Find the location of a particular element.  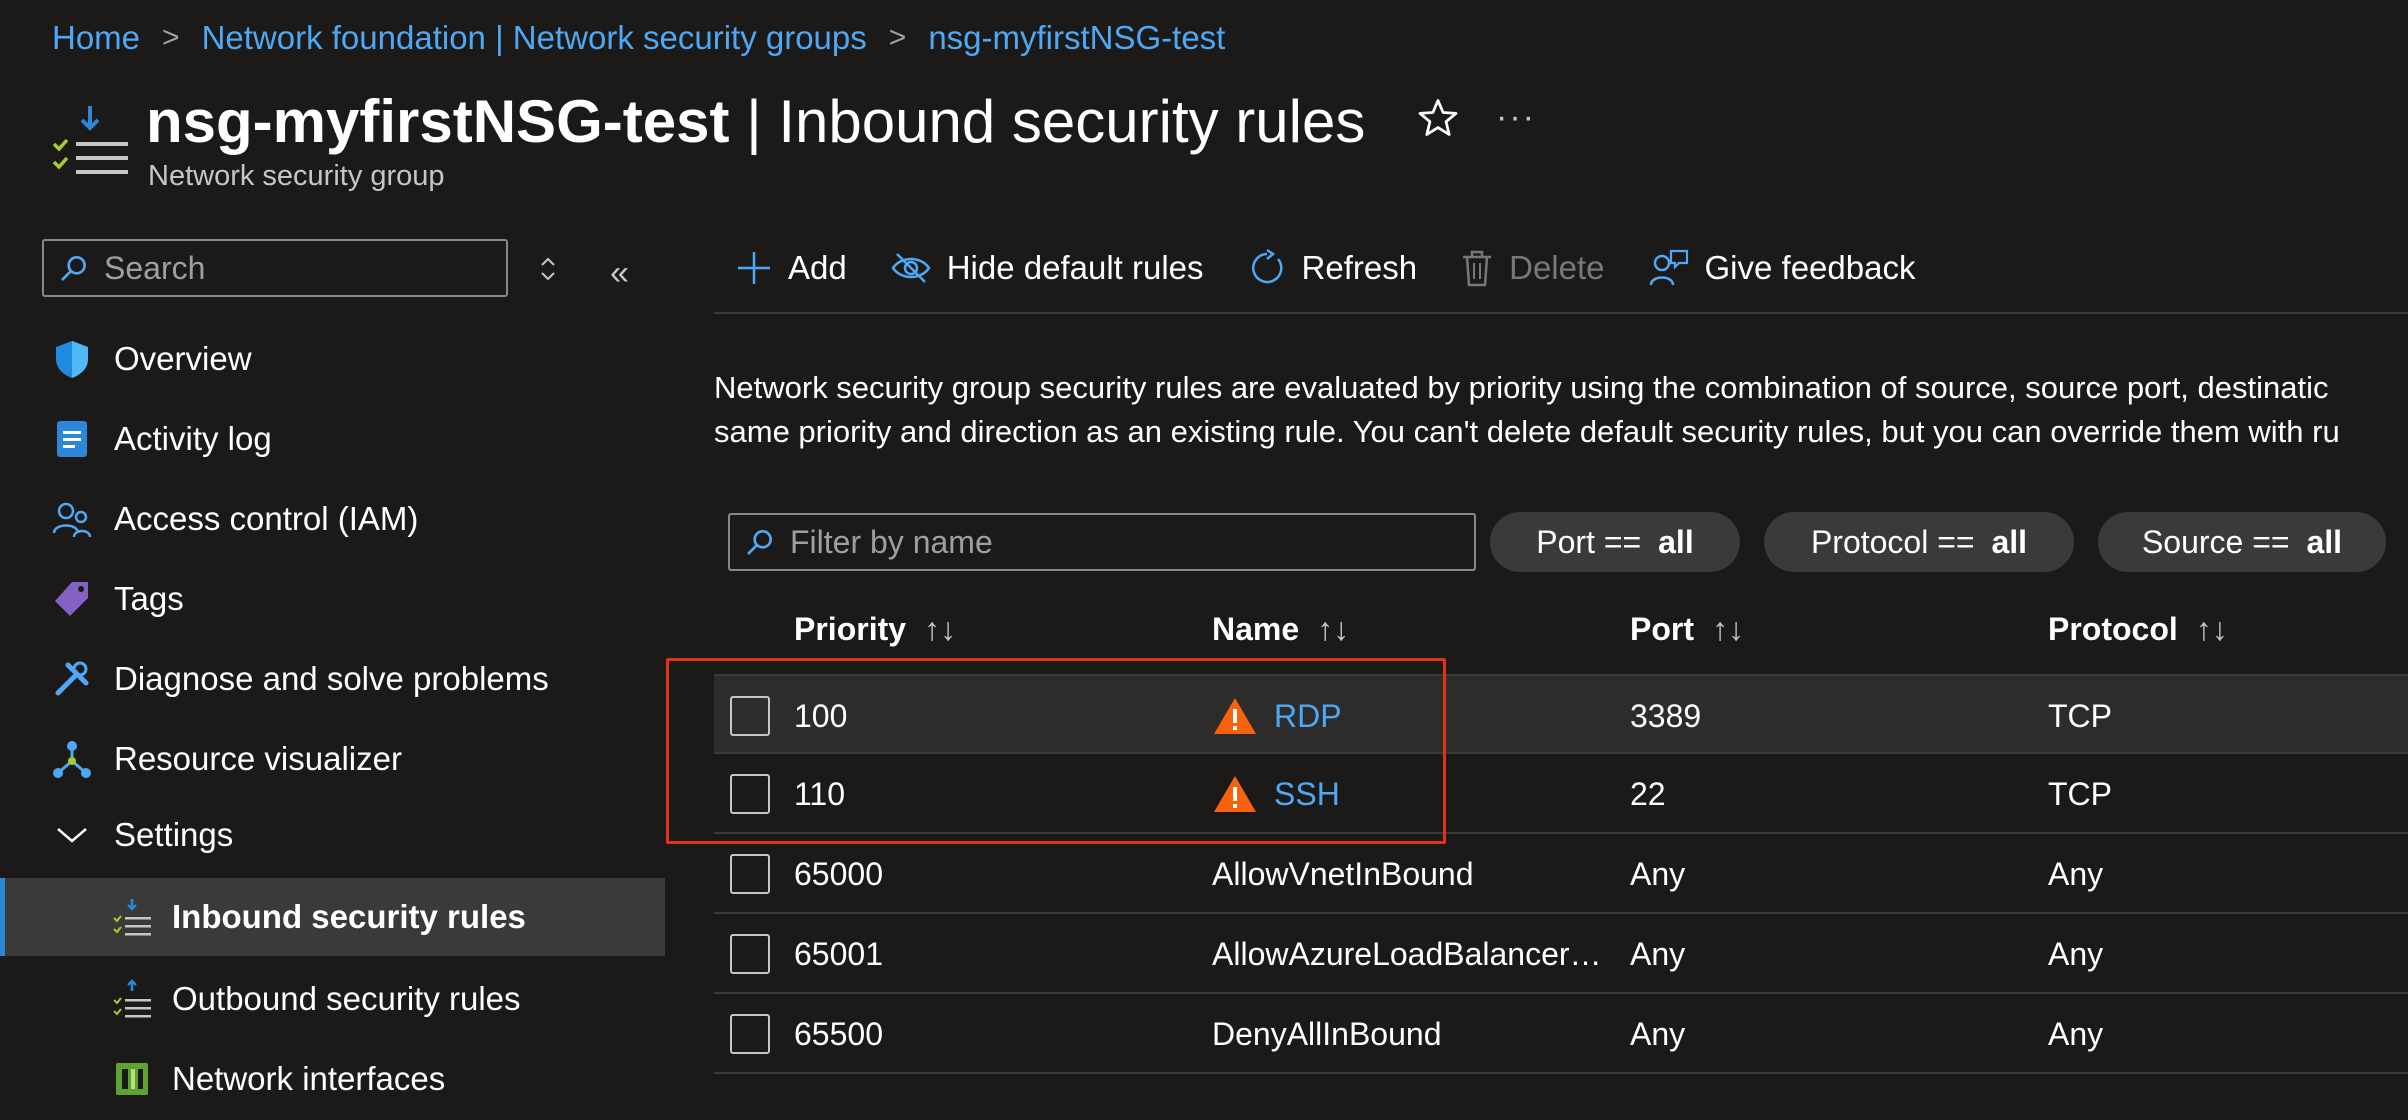

hide-default-rules-button: Hide default rules is located at coordinates (1047, 268).